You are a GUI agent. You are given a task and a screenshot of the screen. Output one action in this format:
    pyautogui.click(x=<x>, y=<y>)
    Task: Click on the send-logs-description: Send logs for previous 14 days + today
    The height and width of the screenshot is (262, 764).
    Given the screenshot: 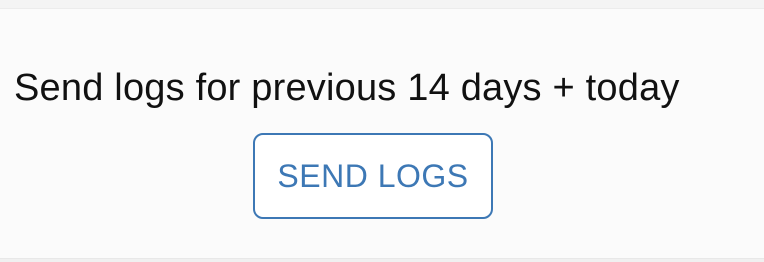 What is the action you would take?
    pyautogui.click(x=347, y=88)
    